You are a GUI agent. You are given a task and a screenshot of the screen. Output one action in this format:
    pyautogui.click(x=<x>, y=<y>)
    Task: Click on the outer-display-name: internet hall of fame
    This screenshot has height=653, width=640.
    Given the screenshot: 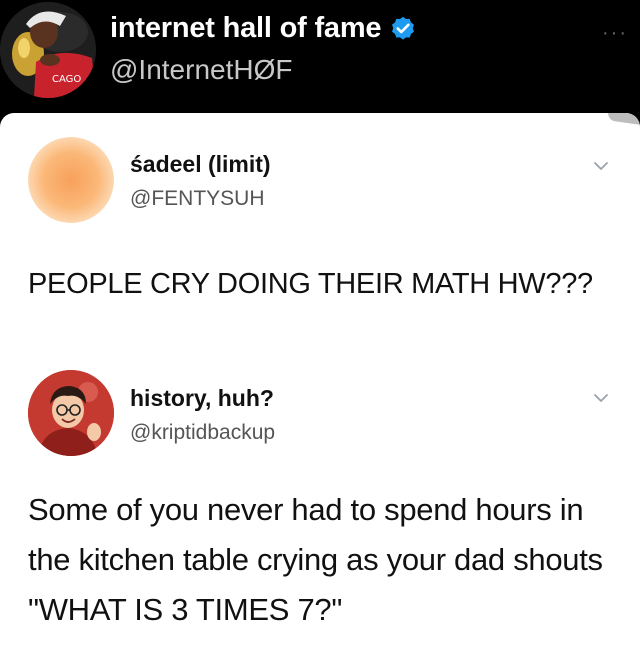 What is the action you would take?
    pyautogui.click(x=246, y=28)
    